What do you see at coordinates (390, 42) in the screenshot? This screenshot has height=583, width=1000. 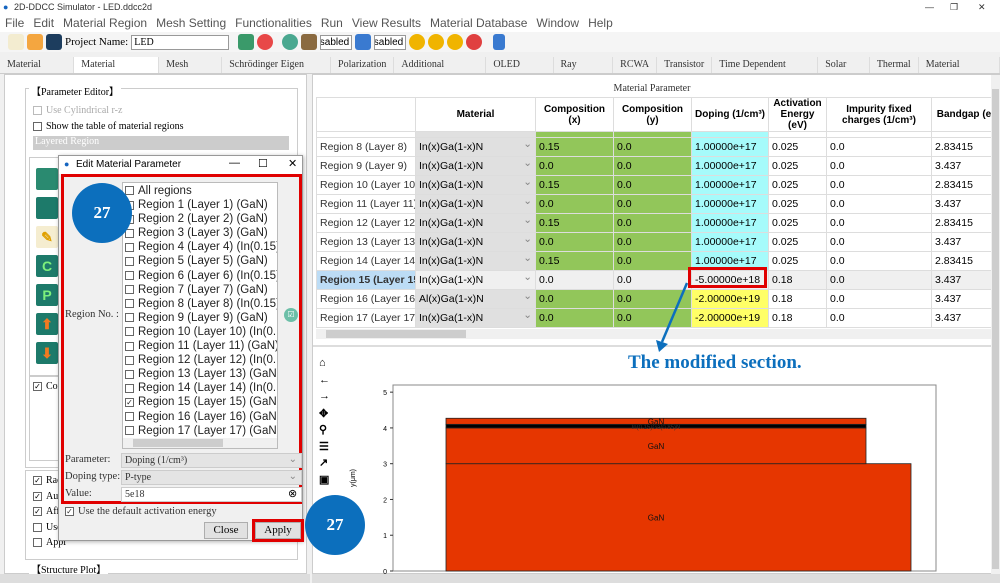 I see `disabled-field-2: Disabled` at bounding box center [390, 42].